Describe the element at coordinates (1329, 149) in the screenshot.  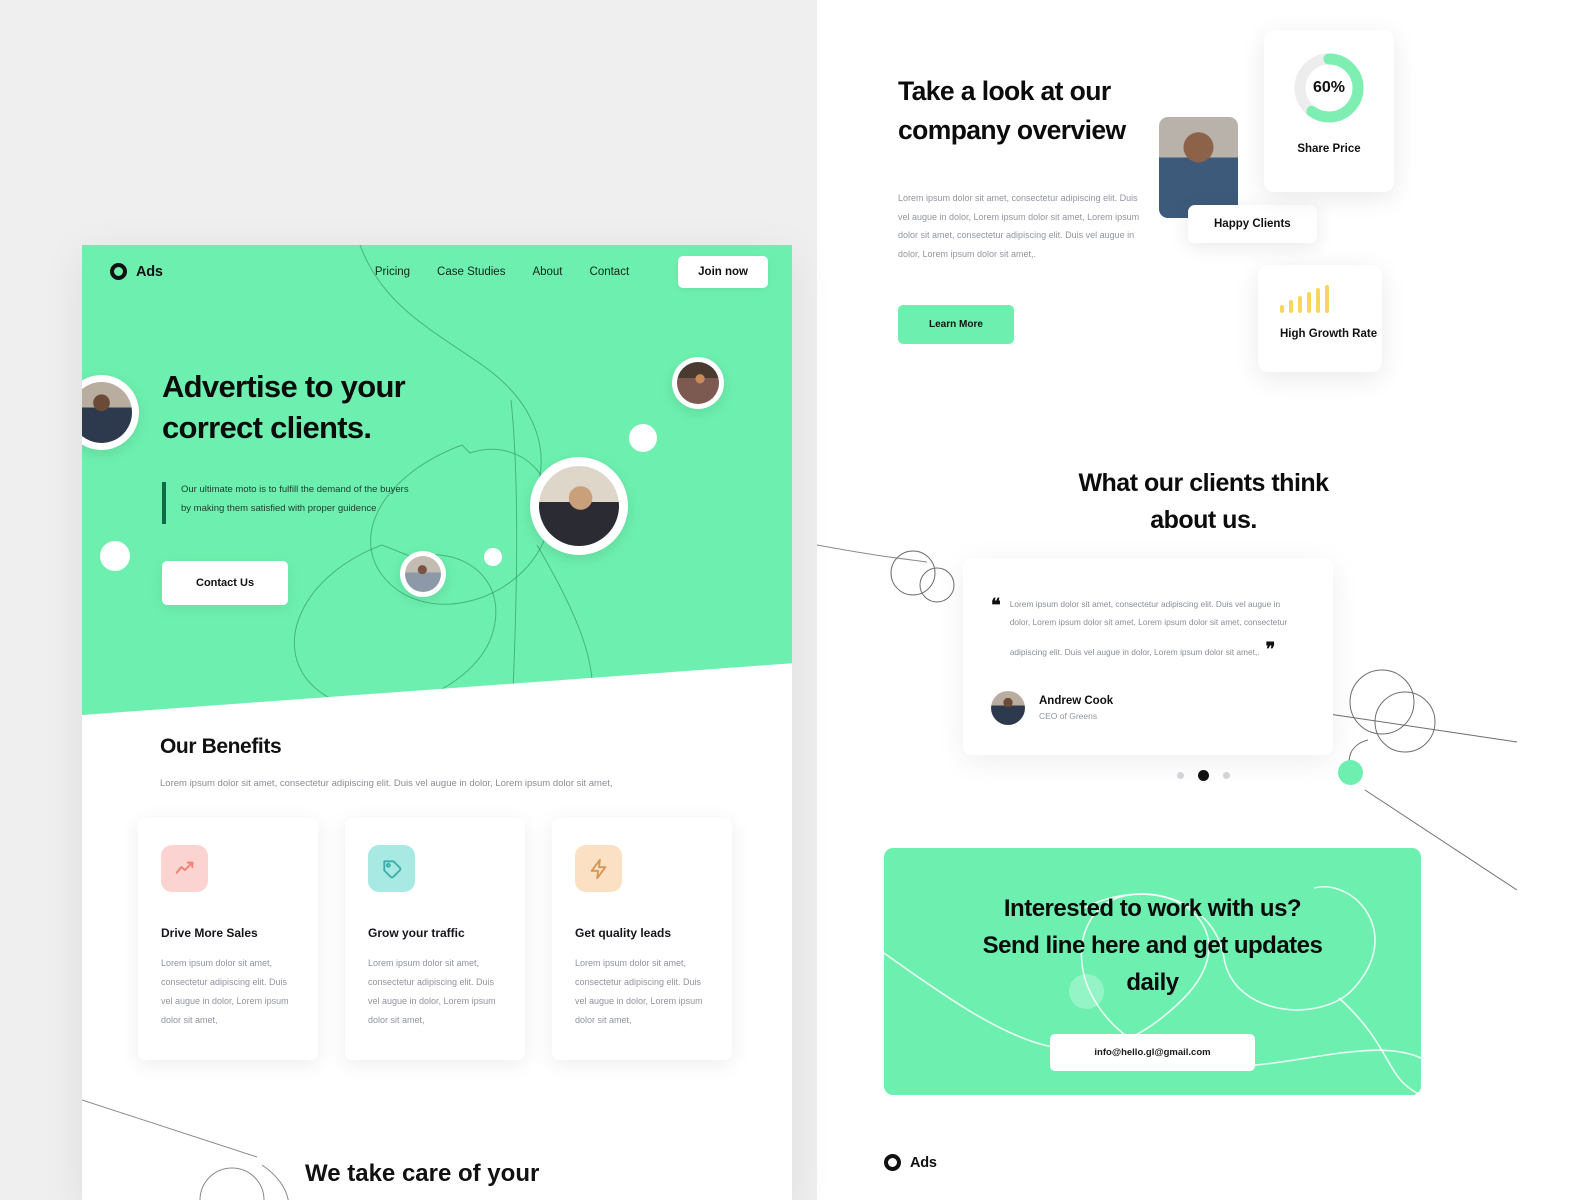
I see `share-price-label: Share Price` at that location.